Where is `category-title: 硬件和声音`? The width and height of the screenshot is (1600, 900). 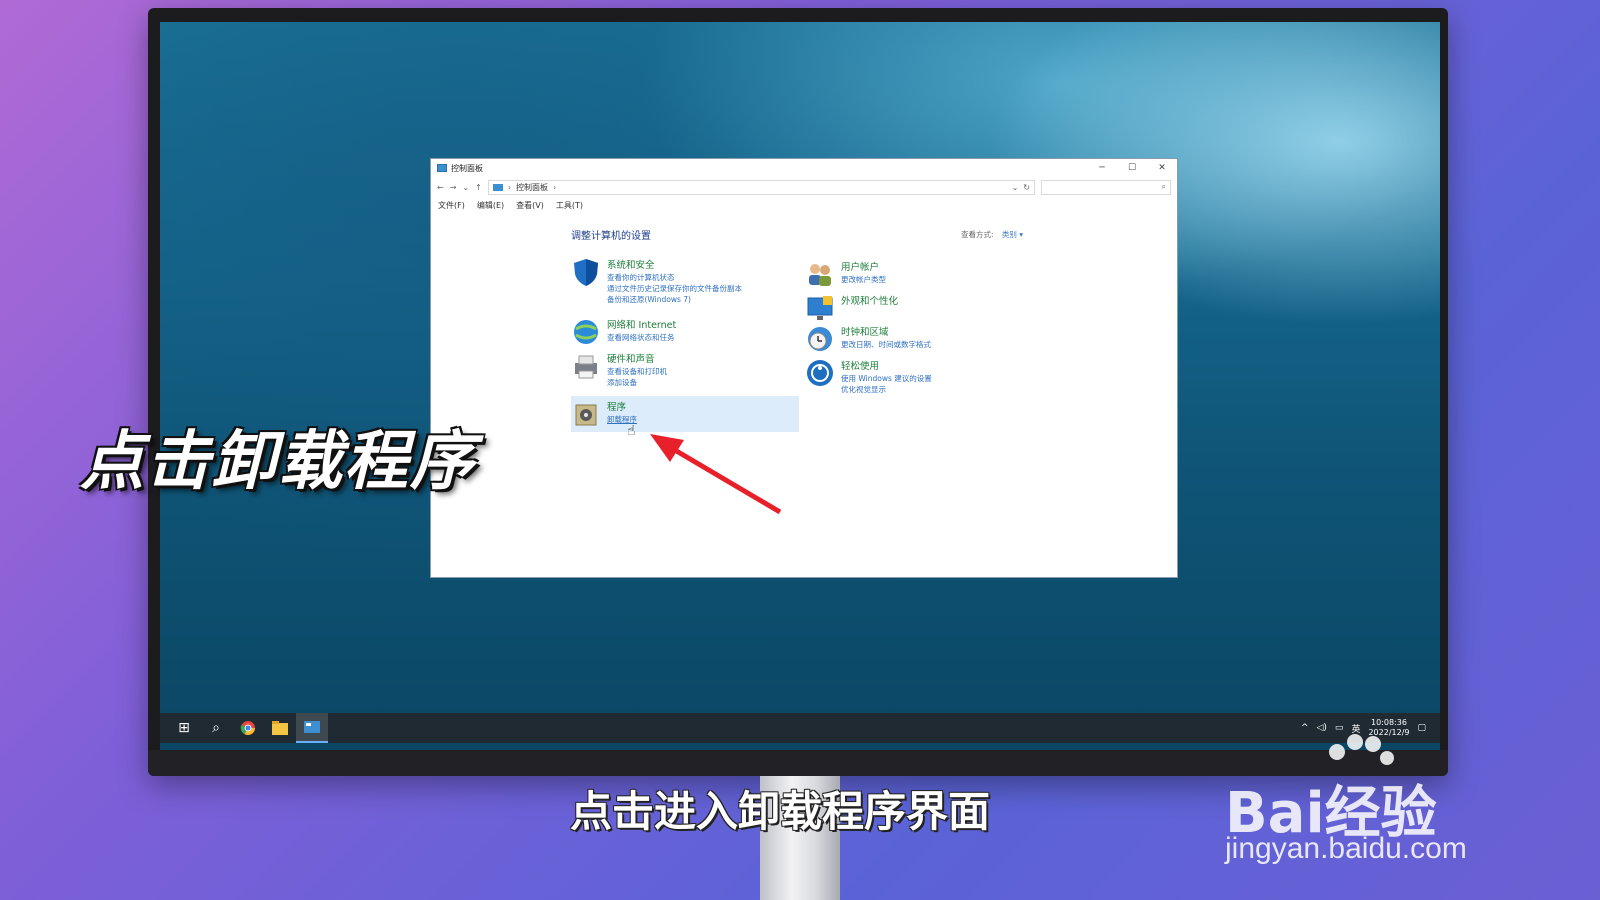
category-title: 硬件和声音 is located at coordinates (637, 358).